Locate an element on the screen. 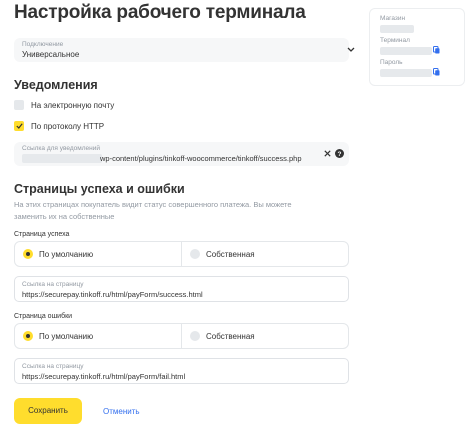 The width and height of the screenshot is (474, 430). connection-label: Подключение is located at coordinates (43, 44).